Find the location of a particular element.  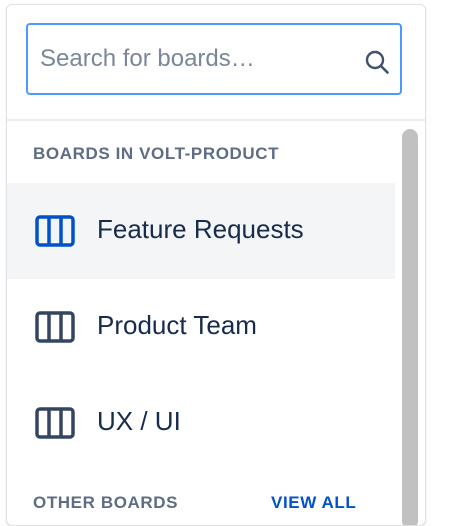

search-box is located at coordinates (214, 59).